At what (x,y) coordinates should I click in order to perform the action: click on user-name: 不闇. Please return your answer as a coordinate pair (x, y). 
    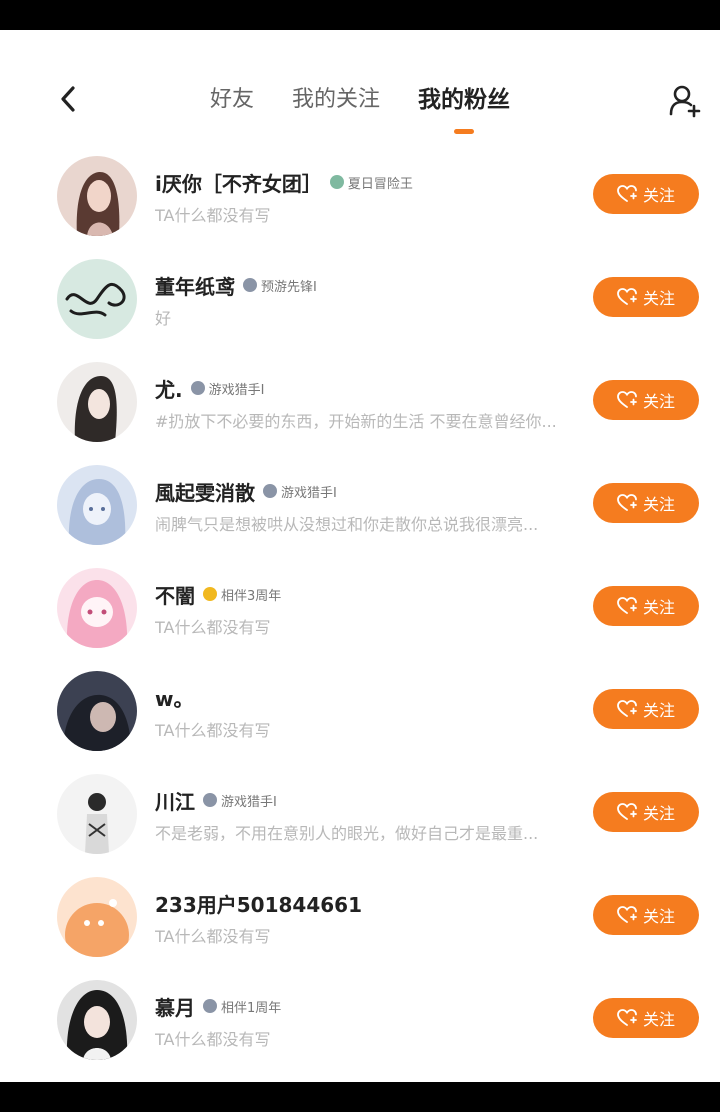
    Looking at the image, I should click on (175, 594).